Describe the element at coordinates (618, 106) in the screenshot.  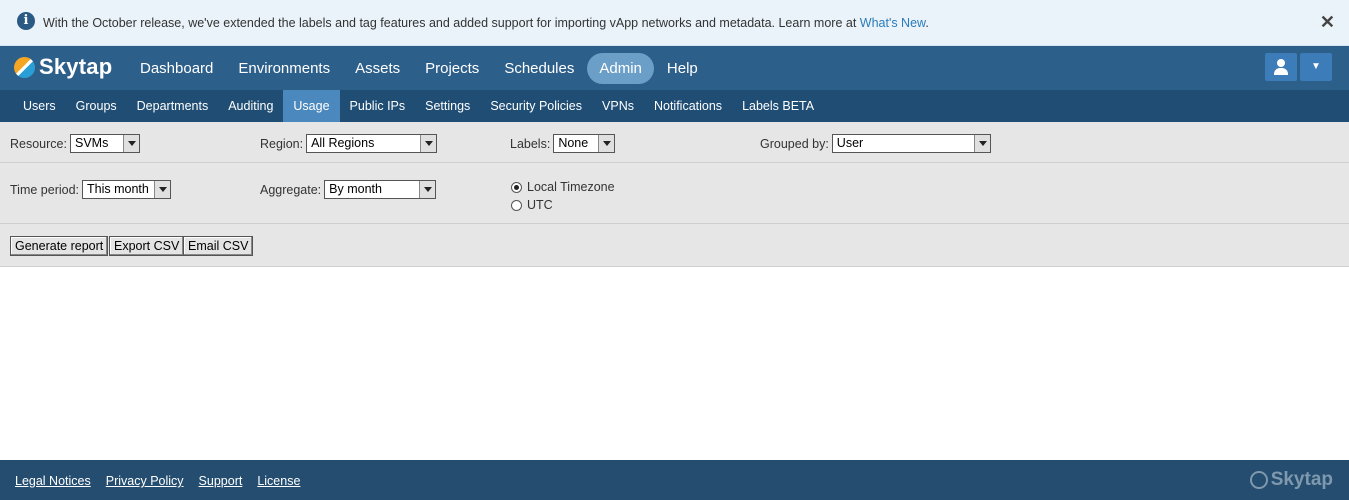
I see `subnav-item-vpns: VPNs` at that location.